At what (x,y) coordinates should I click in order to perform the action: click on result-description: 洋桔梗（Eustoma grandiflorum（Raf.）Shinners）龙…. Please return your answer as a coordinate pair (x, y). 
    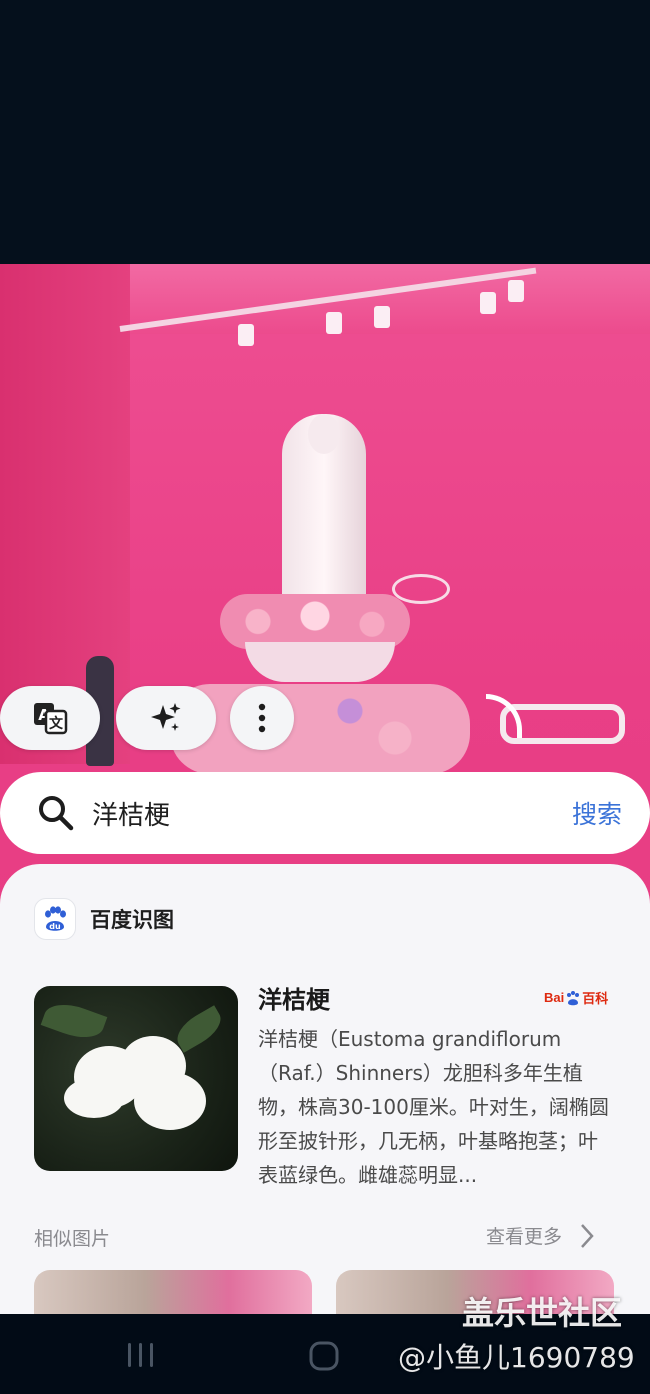
    Looking at the image, I should click on (436, 1107).